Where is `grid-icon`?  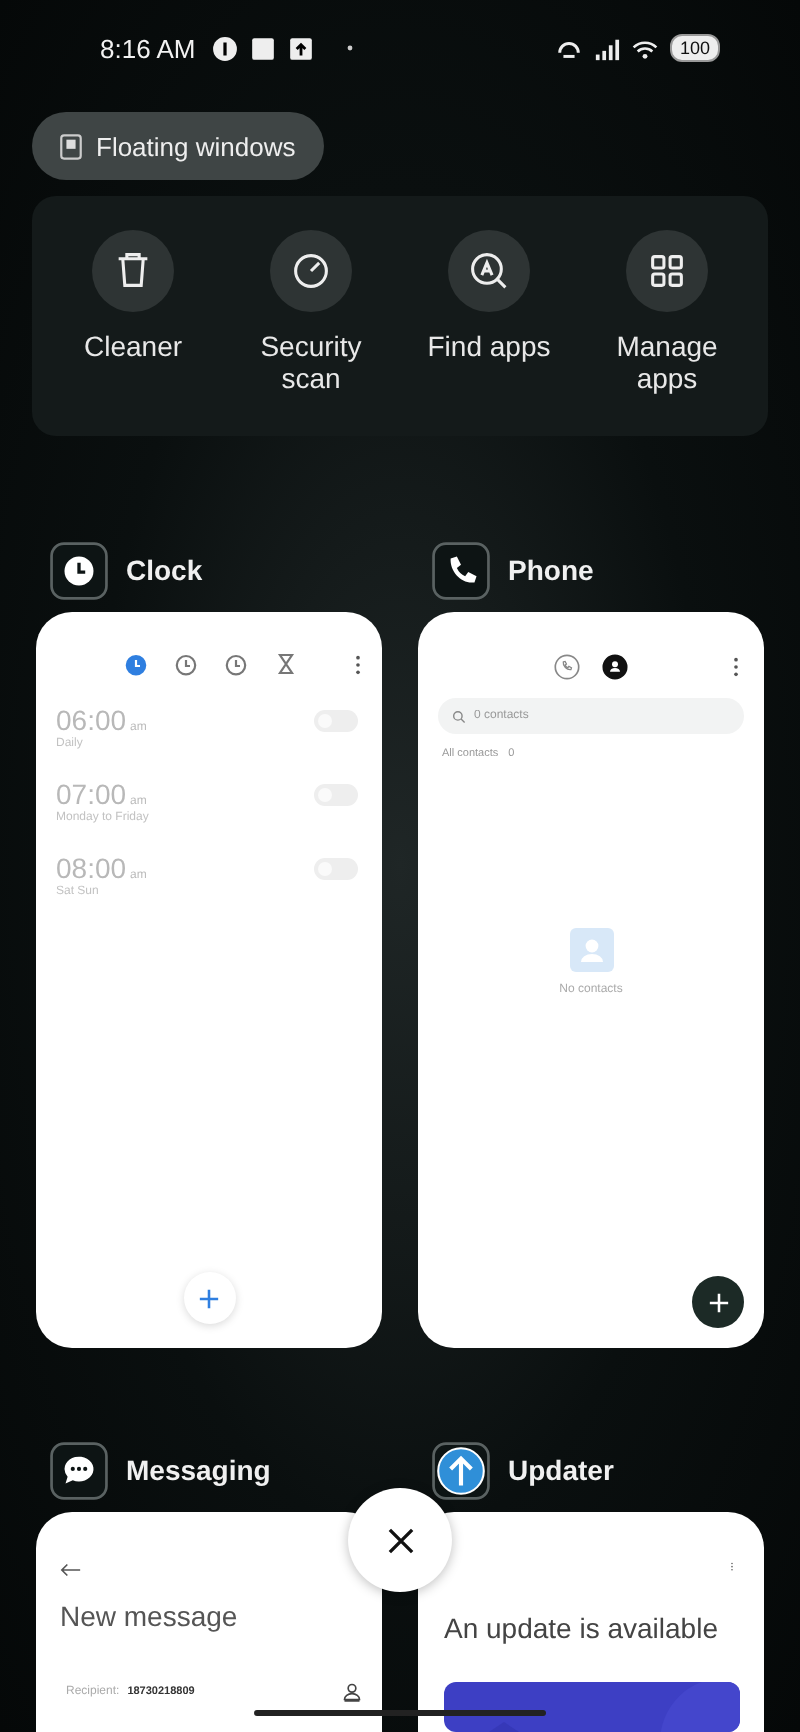 grid-icon is located at coordinates (667, 271).